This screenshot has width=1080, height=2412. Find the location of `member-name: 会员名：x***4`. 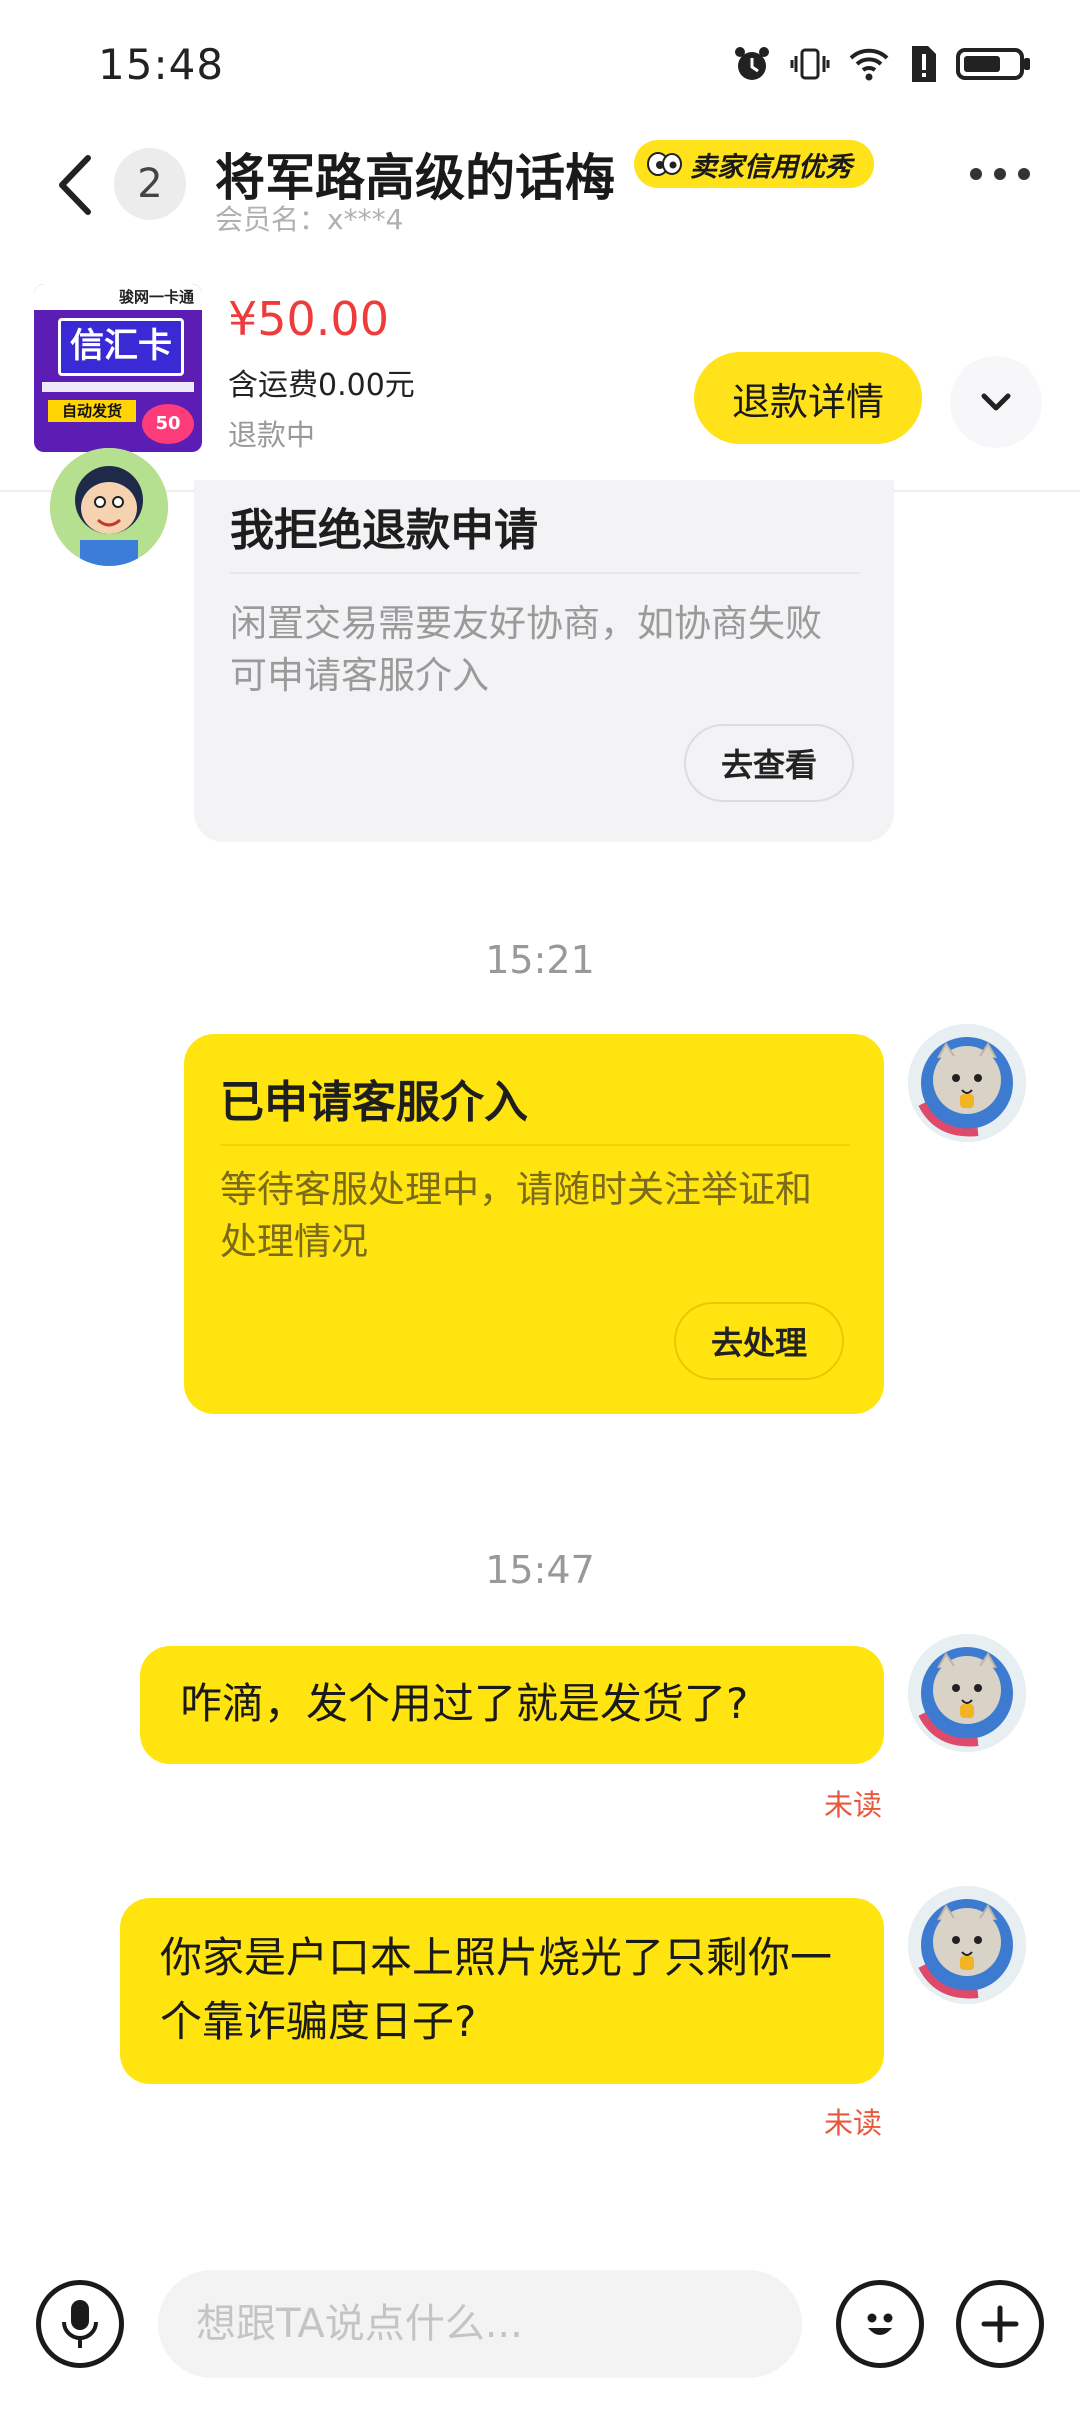

member-name: 会员名：x***4 is located at coordinates (309, 219).